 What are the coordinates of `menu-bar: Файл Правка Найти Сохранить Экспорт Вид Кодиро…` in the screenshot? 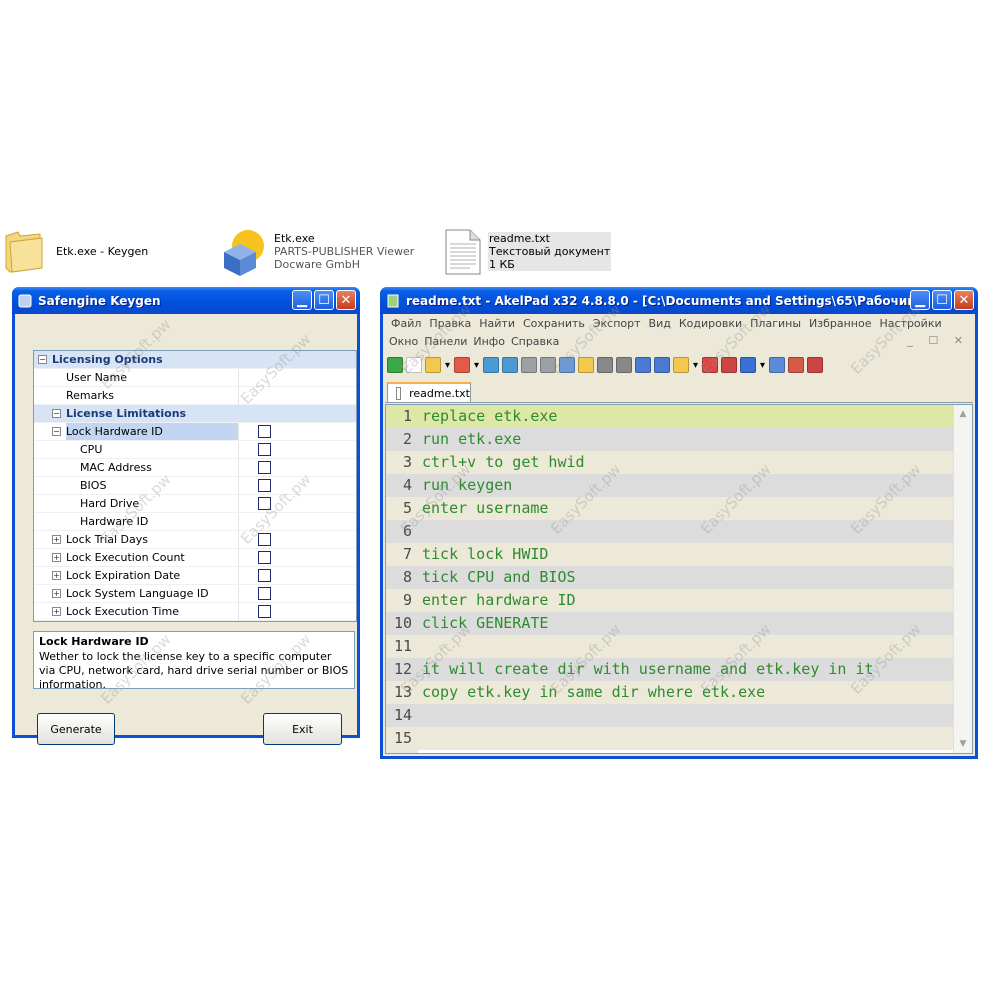 It's located at (679, 323).